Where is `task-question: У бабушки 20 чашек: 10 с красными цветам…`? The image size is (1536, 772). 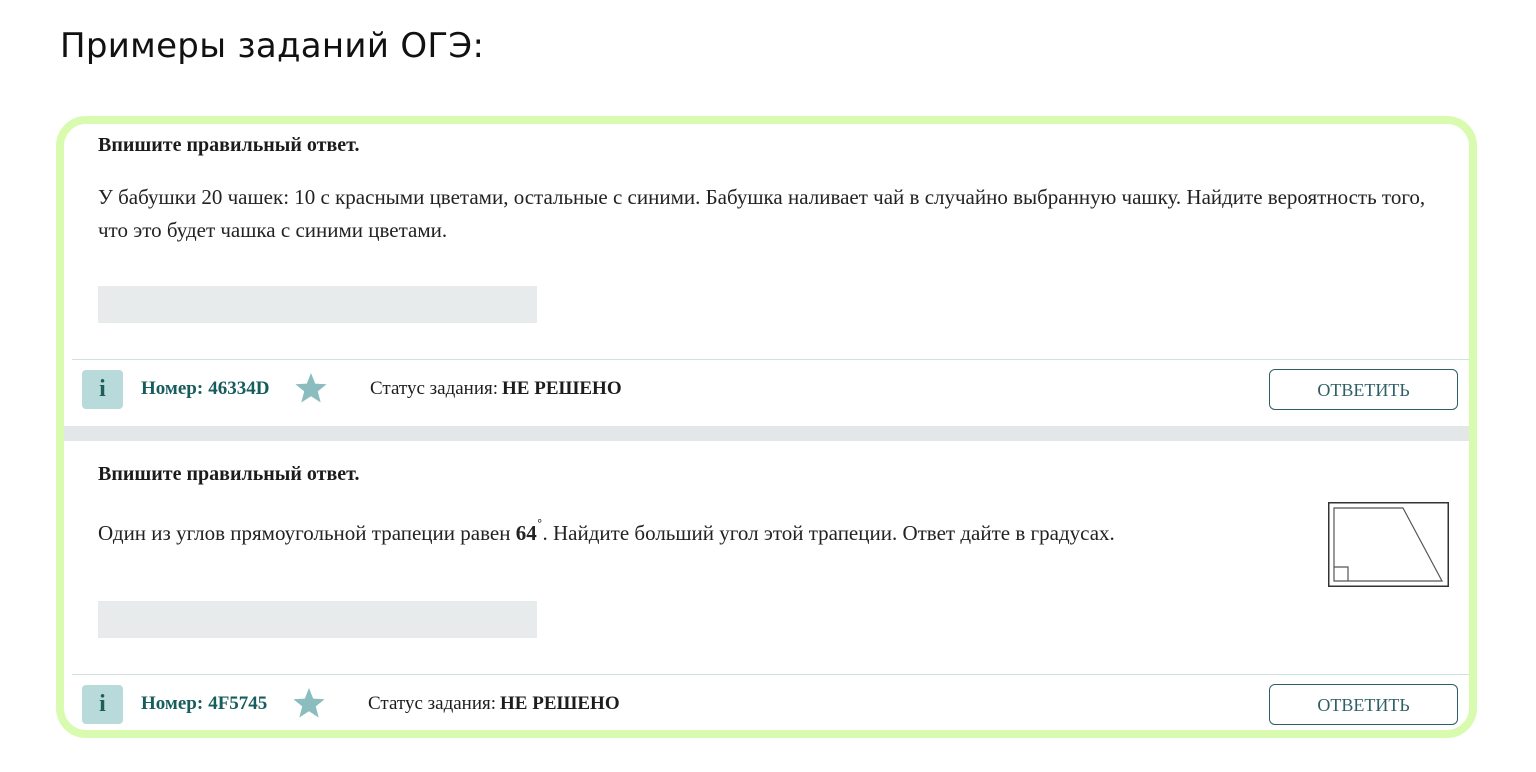
task-question: У бабушки 20 чашек: 10 с красными цветам… is located at coordinates (773, 214).